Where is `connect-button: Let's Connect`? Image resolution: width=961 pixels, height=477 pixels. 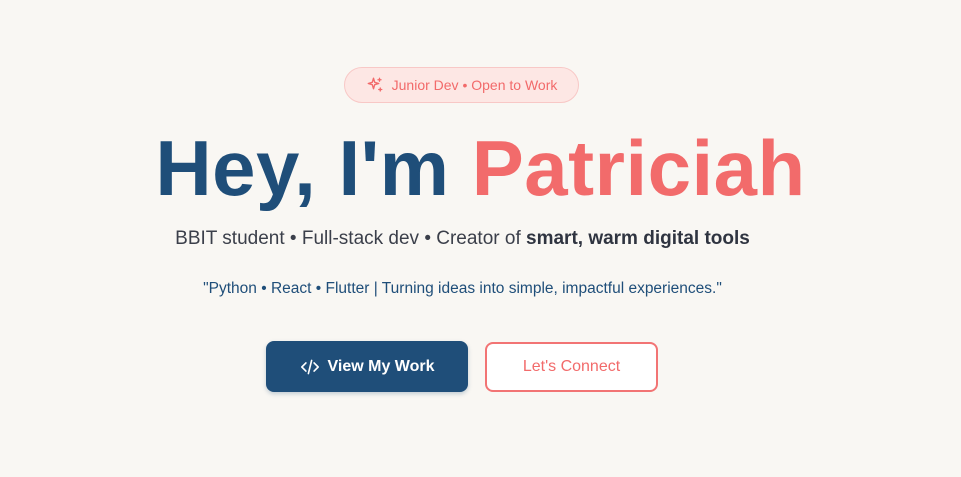 connect-button: Let's Connect is located at coordinates (571, 367).